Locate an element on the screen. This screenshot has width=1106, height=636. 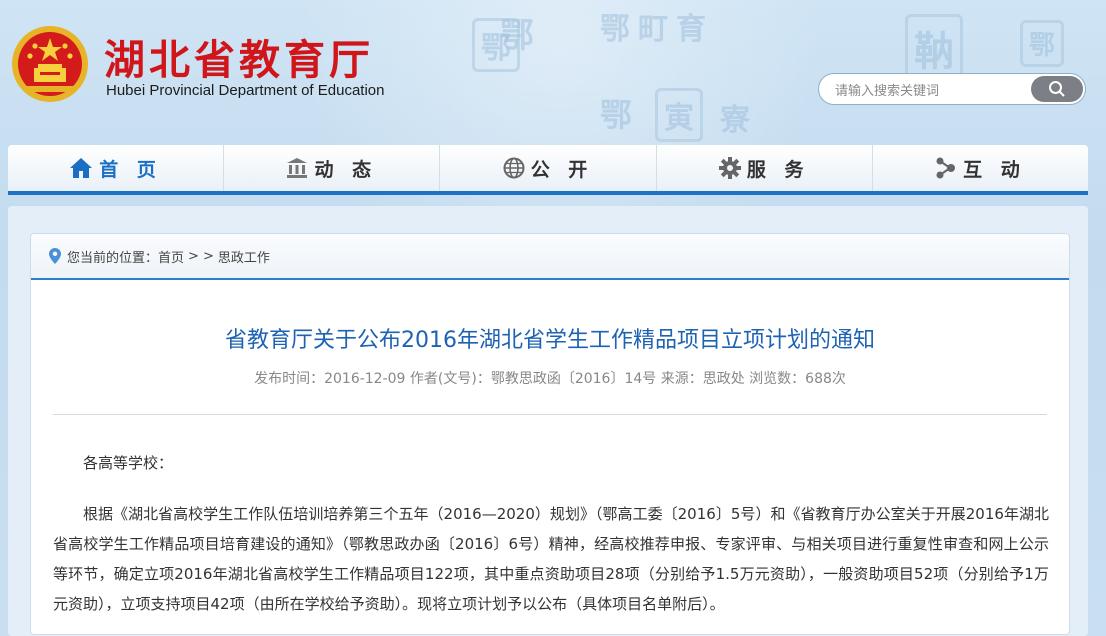
nav-item-label: 互 动 is located at coordinates (994, 169).